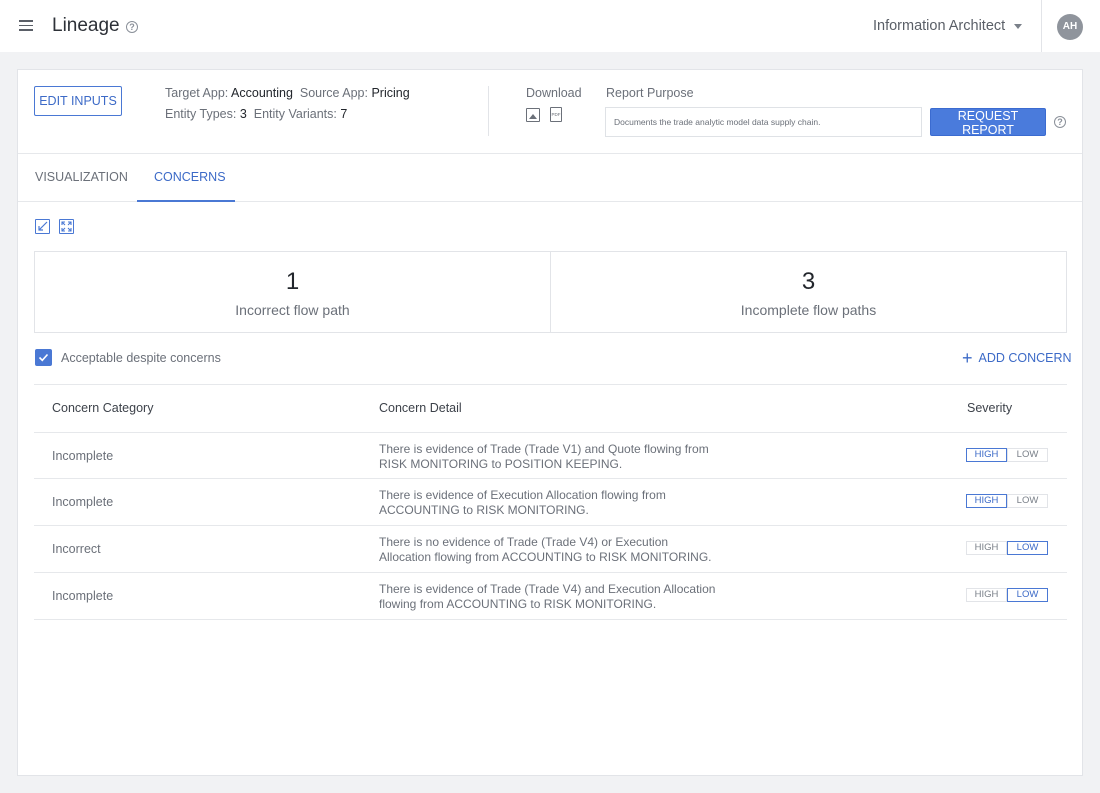 Image resolution: width=1100 pixels, height=793 pixels. What do you see at coordinates (292, 281) in the screenshot?
I see `stat-value: 1` at bounding box center [292, 281].